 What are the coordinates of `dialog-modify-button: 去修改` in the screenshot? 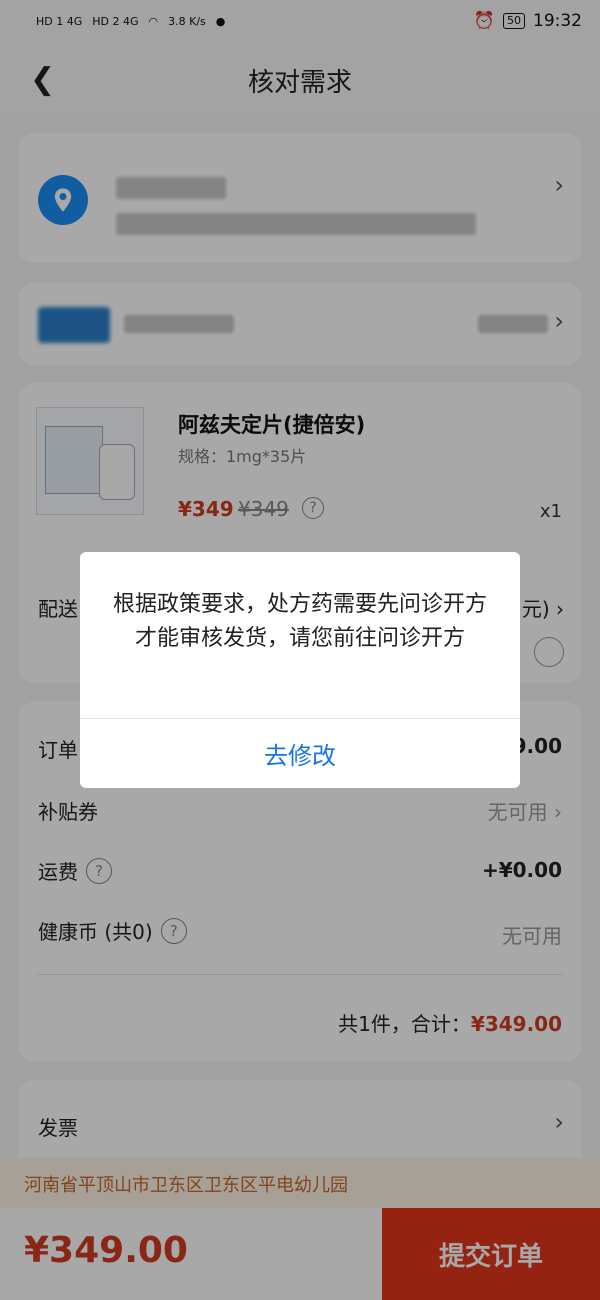 It's located at (300, 753).